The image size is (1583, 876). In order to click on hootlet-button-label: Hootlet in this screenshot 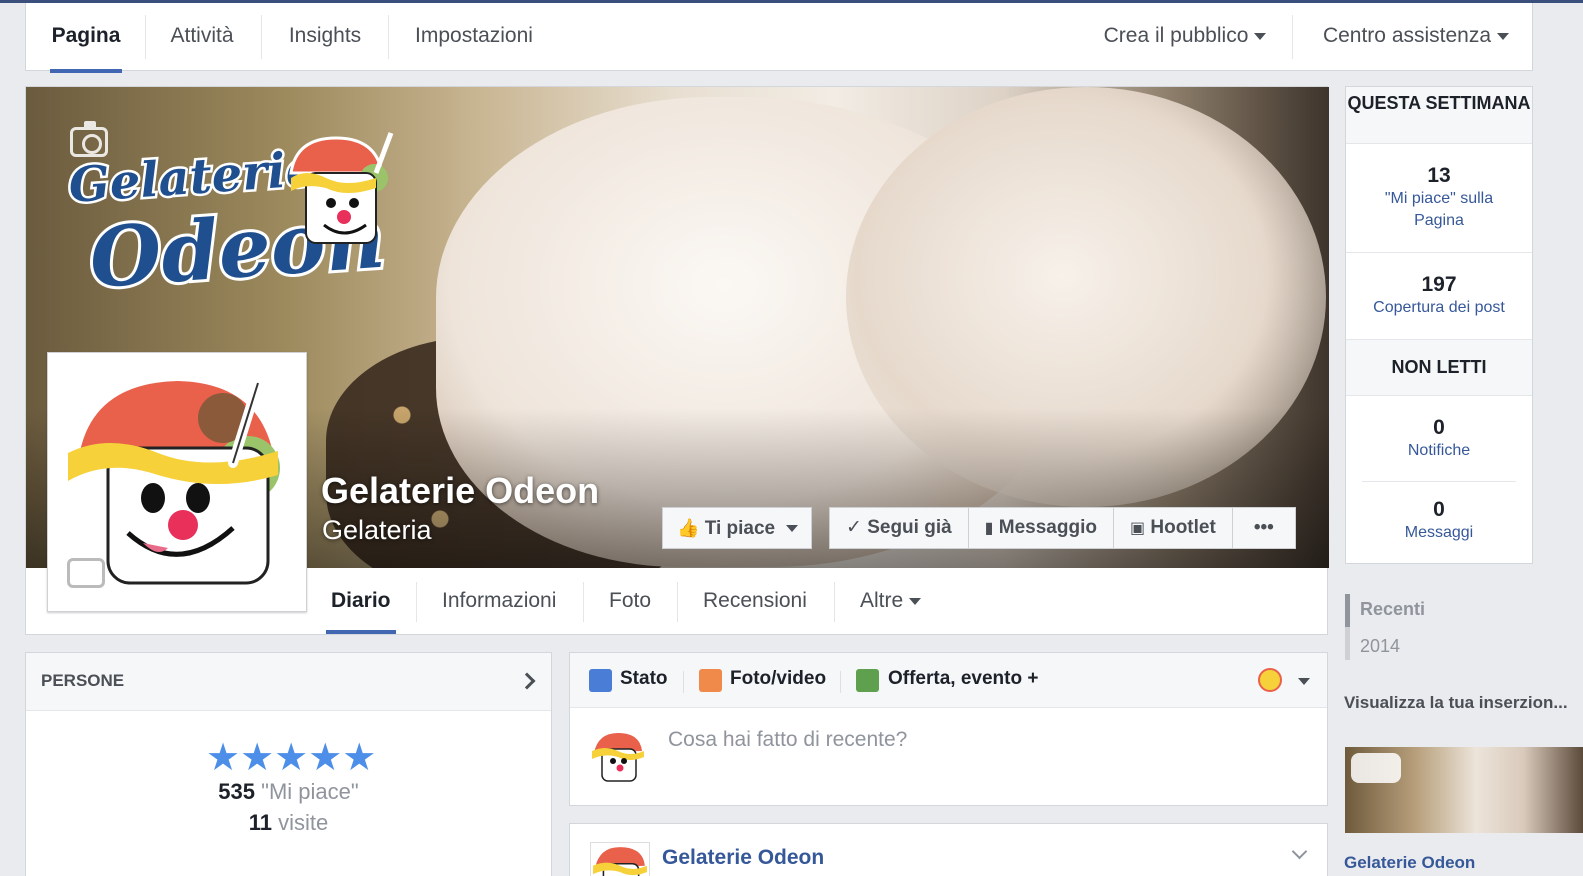, I will do `click(1183, 527)`.